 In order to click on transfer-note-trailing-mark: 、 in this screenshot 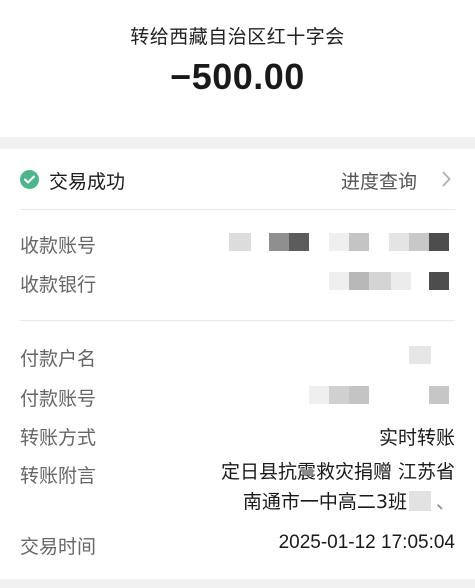, I will do `click(445, 502)`.